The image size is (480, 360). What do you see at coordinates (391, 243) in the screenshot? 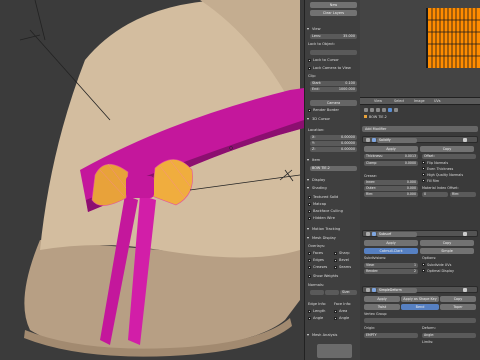
I see `subsurf-apply-button: Apply` at bounding box center [391, 243].